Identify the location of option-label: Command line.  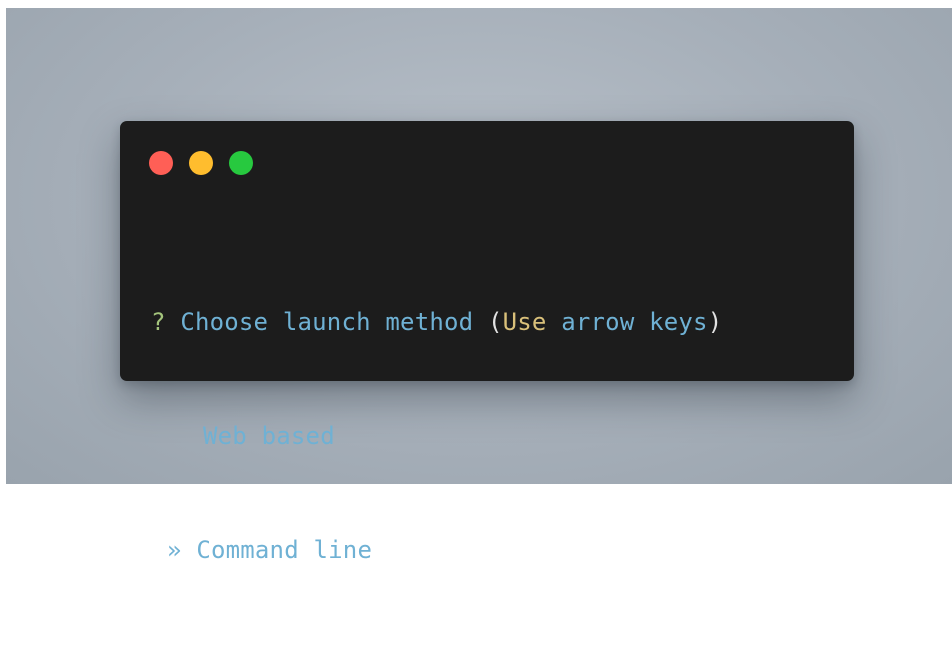
(284, 550).